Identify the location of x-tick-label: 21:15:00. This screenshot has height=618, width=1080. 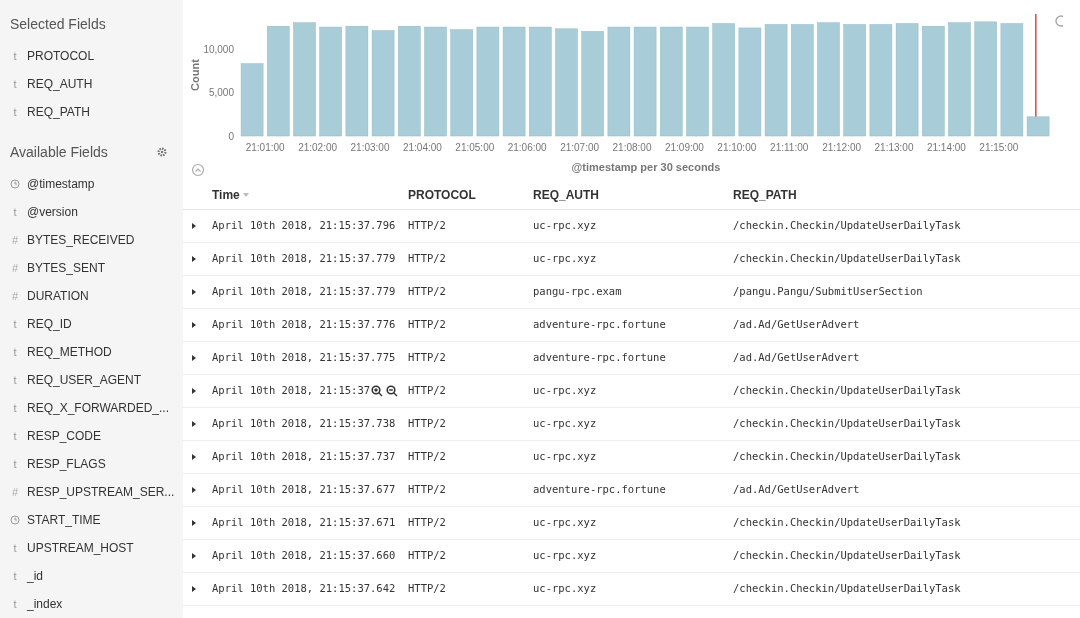
(999, 147).